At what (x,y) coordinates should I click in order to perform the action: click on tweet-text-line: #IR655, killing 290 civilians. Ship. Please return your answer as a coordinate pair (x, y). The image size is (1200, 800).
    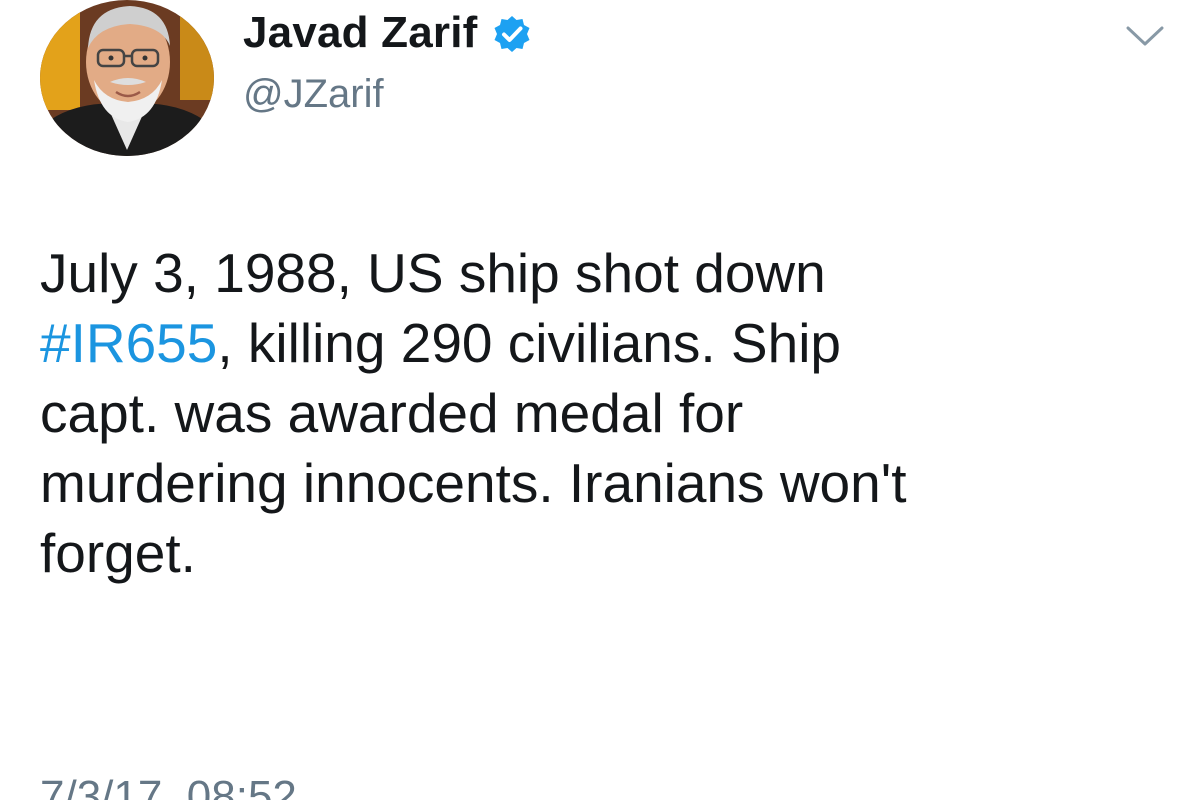
    Looking at the image, I should click on (605, 343).